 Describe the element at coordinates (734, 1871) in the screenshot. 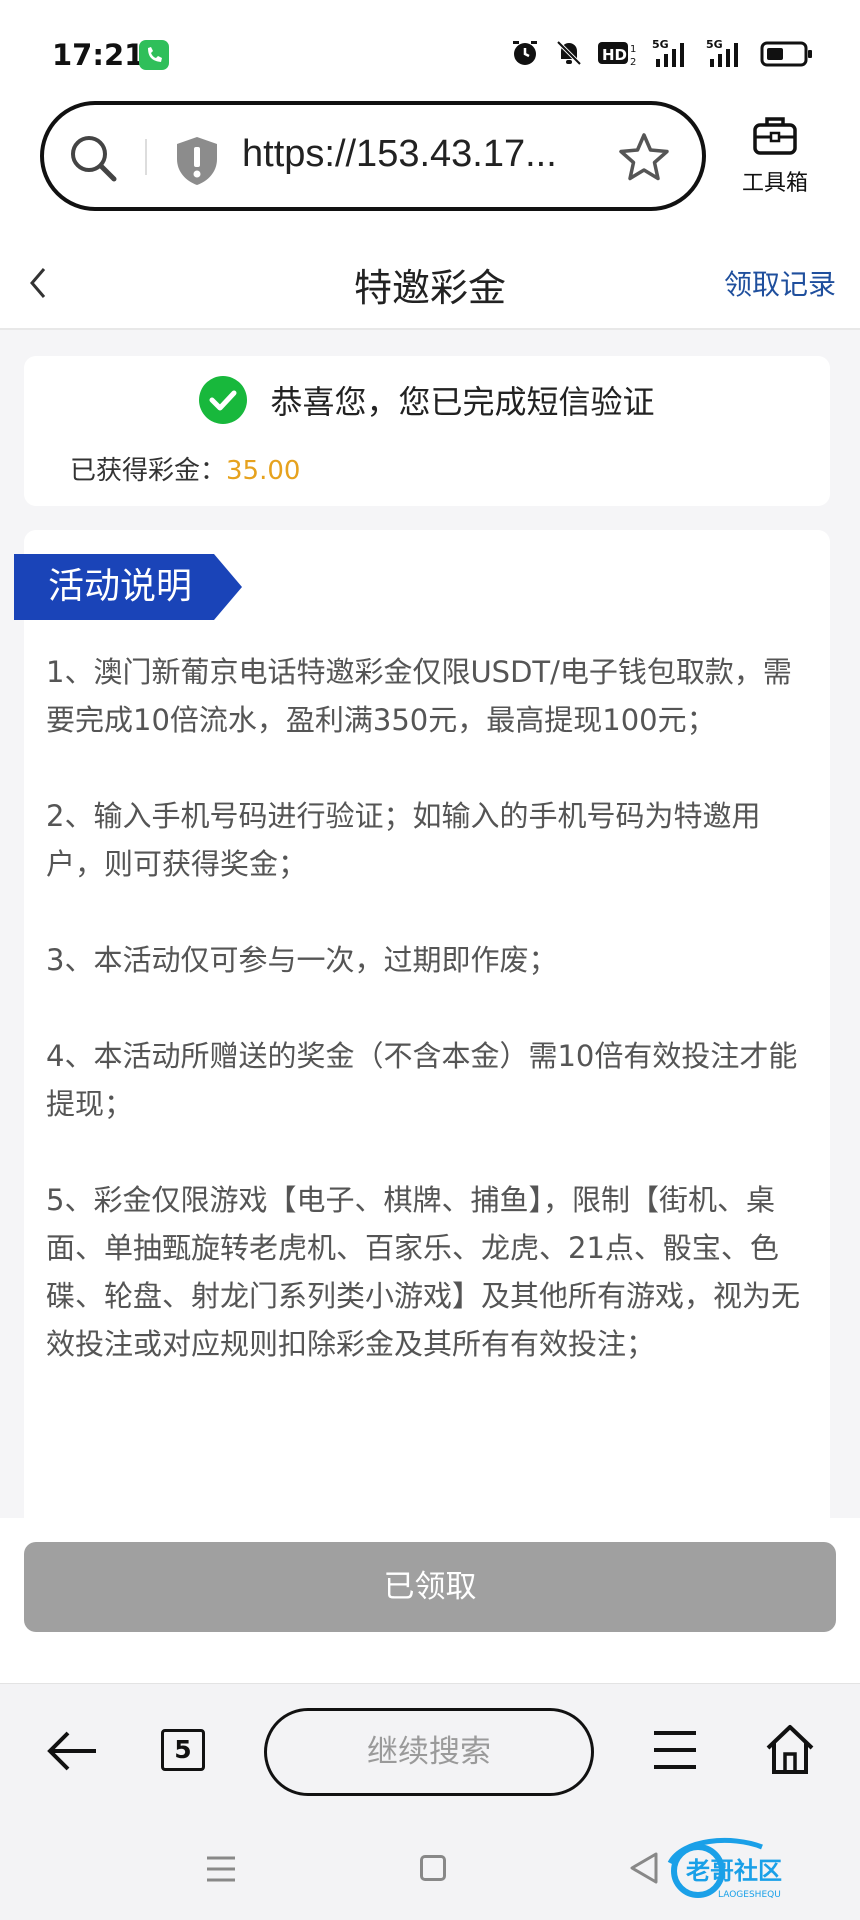

I see `svg-text: 老哥社区` at that location.